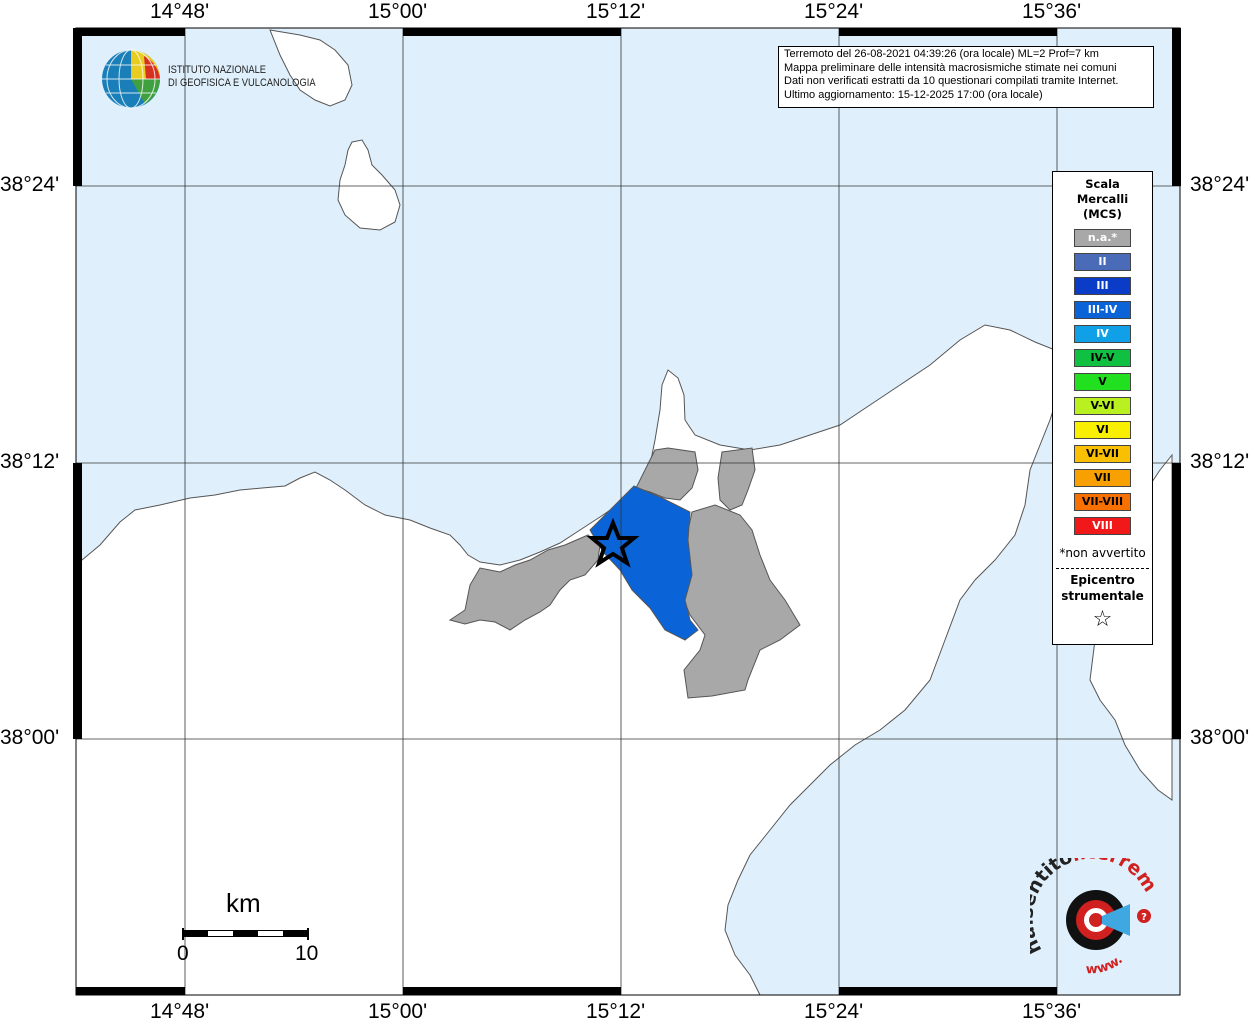  What do you see at coordinates (616, 1011) in the screenshot?
I see `bottom-label-3: 15°12'` at bounding box center [616, 1011].